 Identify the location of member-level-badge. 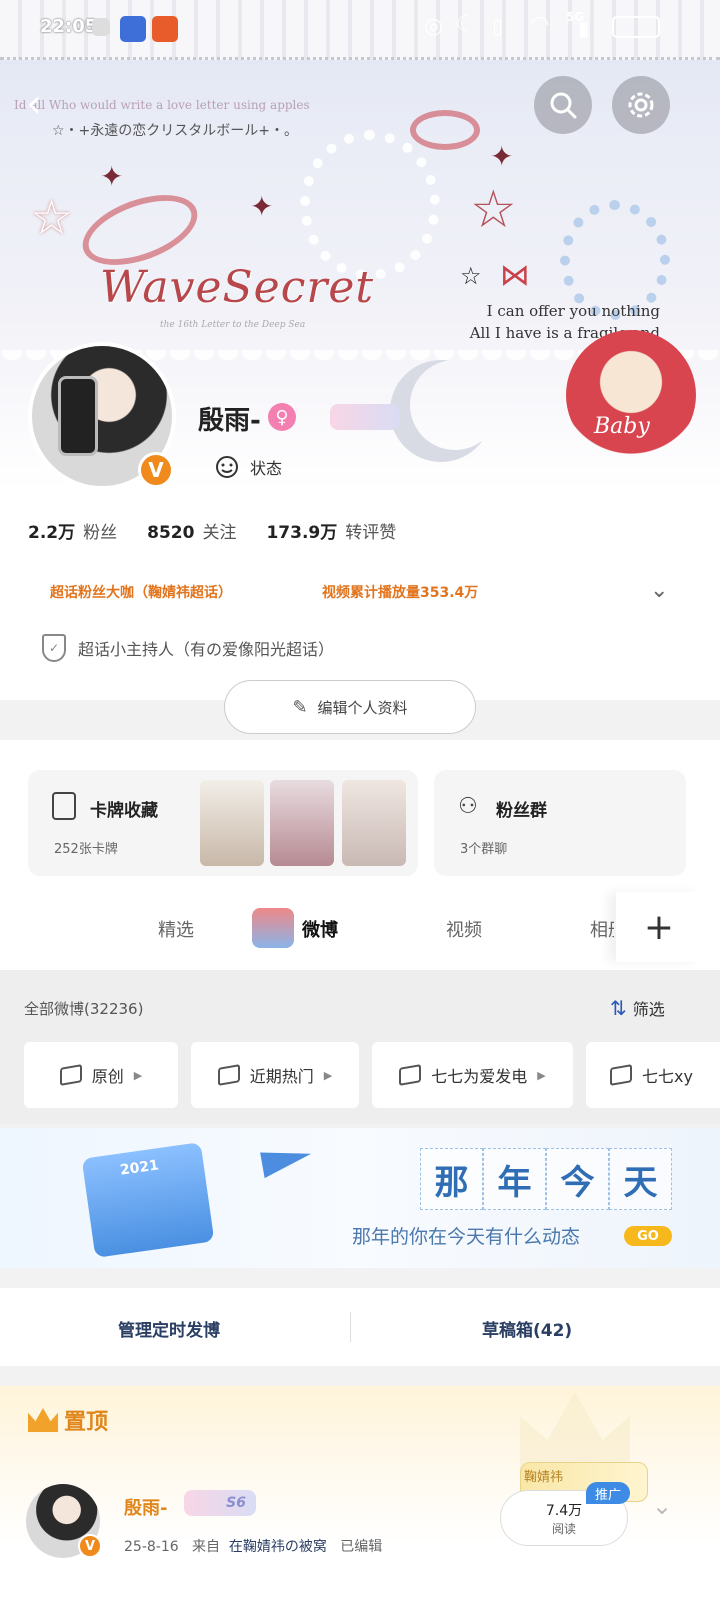
(365, 417).